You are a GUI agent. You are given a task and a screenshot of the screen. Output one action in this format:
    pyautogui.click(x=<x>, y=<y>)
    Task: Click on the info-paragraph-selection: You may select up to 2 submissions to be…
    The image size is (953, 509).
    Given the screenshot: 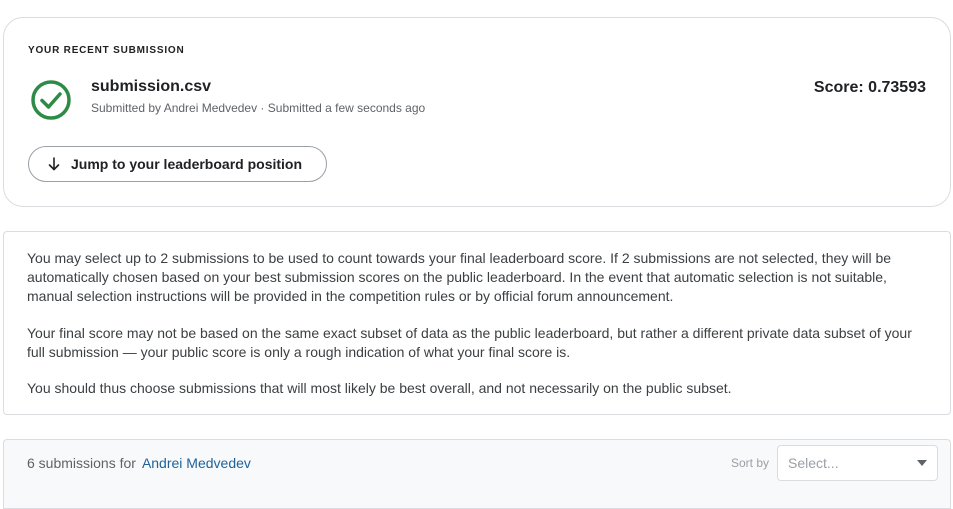 What is the action you would take?
    pyautogui.click(x=459, y=277)
    